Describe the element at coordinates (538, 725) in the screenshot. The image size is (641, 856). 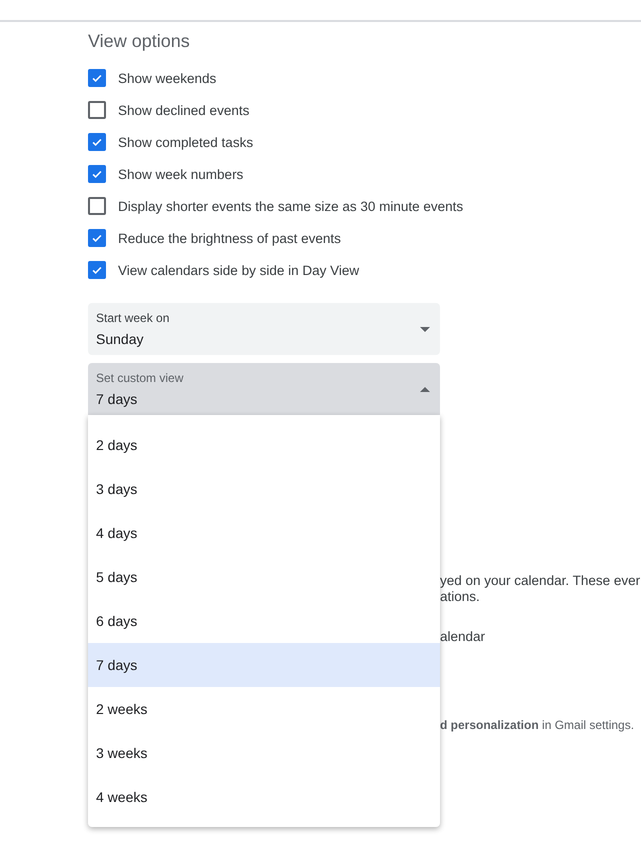
I see `help-text: d personalization in Gmail settings.` at that location.